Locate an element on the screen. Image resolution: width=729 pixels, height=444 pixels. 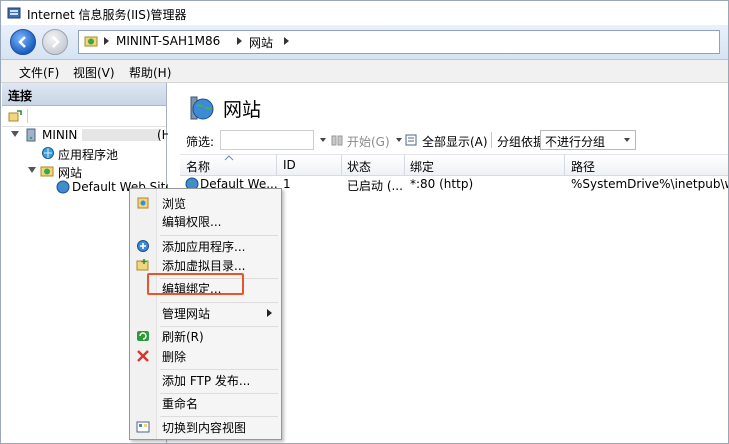
globe-icon is located at coordinates (63, 187).